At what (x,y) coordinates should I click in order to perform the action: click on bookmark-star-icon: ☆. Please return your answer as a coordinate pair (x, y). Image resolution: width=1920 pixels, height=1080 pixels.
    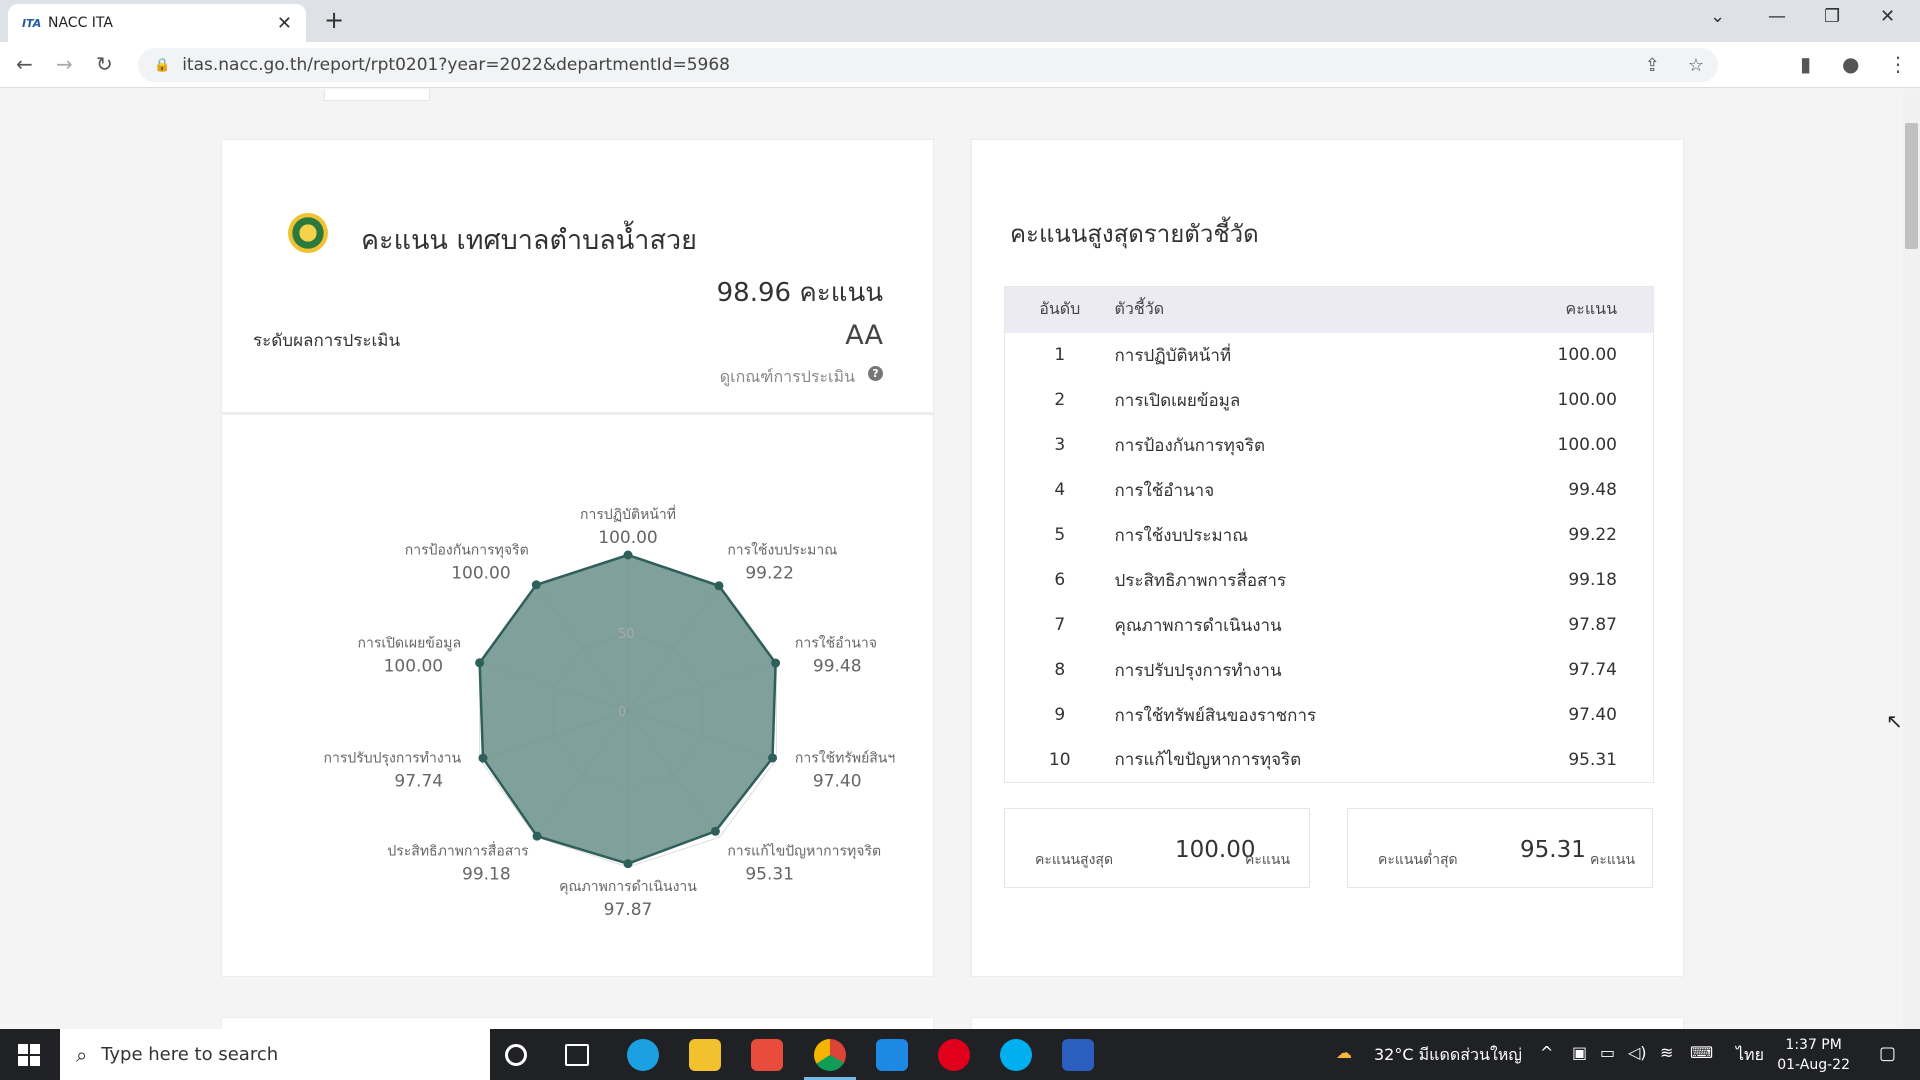
    Looking at the image, I should click on (1696, 65).